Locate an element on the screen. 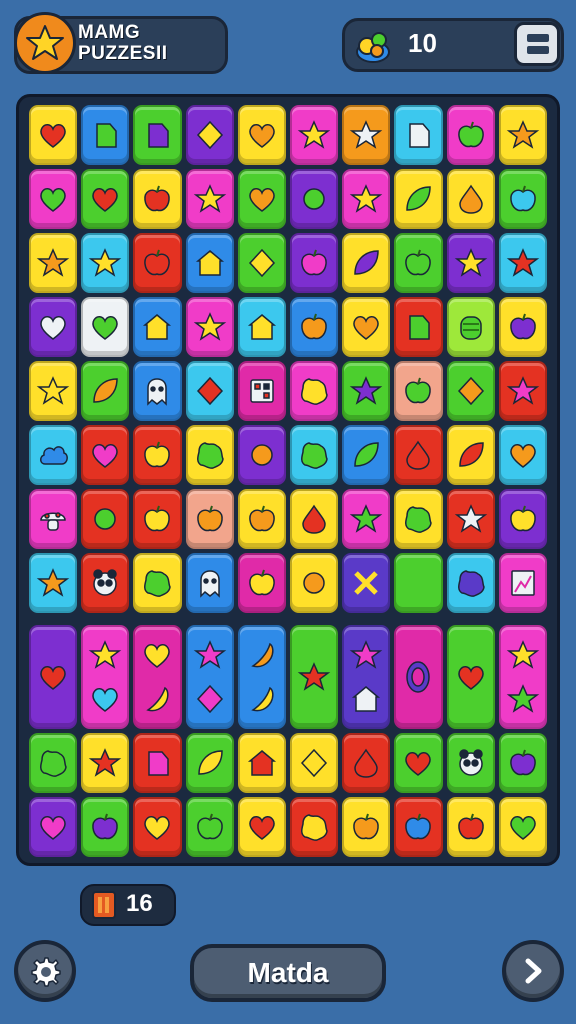 This screenshot has width=576, height=1024. board-tile-r2-c7 is located at coordinates (418, 263).